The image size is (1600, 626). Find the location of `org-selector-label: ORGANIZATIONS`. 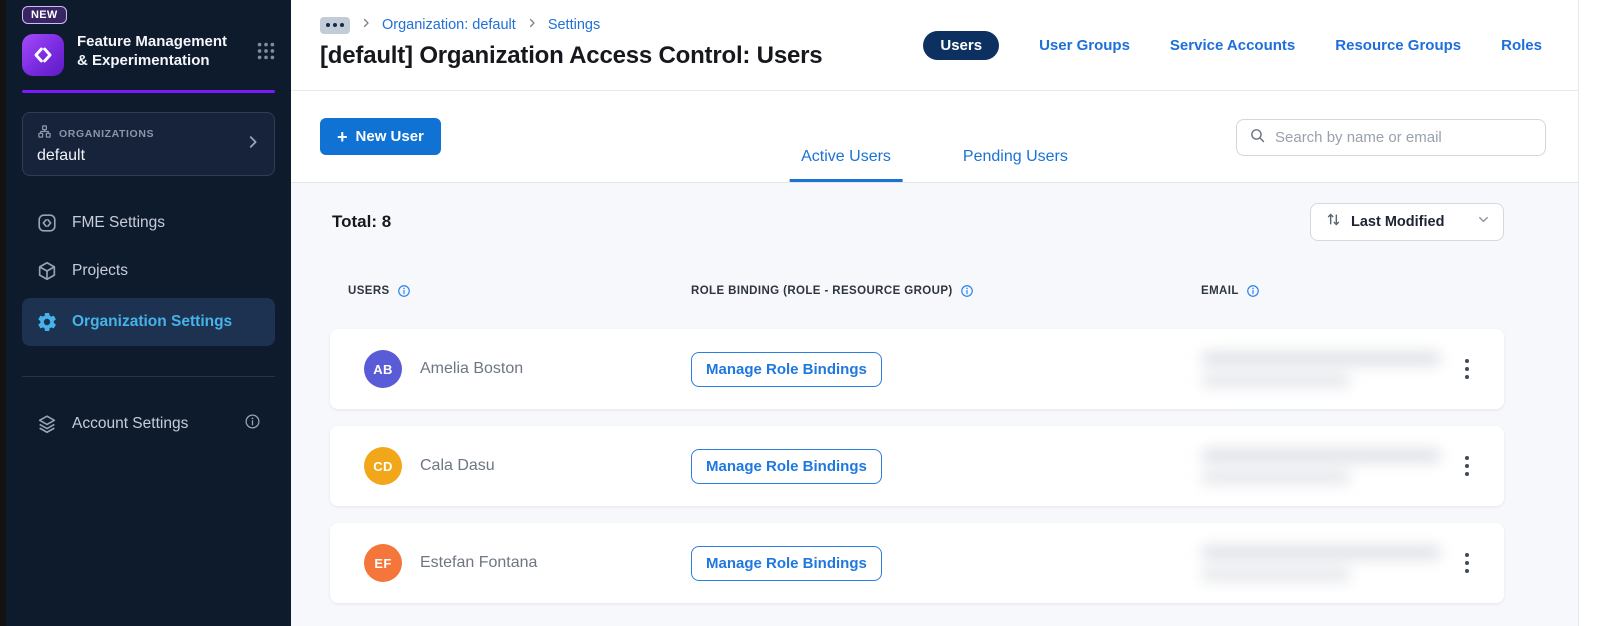

org-selector-label: ORGANIZATIONS is located at coordinates (107, 134).